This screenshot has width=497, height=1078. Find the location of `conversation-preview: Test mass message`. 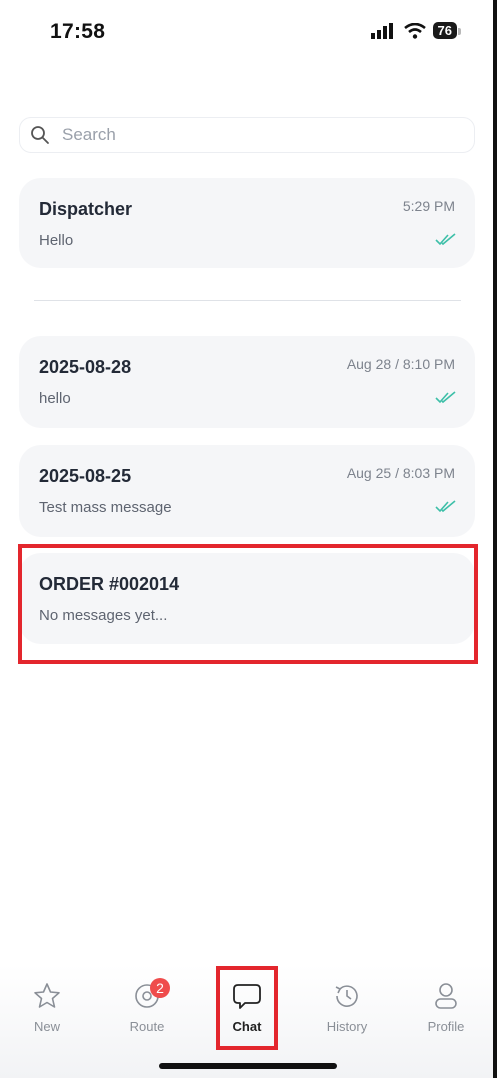

conversation-preview: Test mass message is located at coordinates (105, 507).